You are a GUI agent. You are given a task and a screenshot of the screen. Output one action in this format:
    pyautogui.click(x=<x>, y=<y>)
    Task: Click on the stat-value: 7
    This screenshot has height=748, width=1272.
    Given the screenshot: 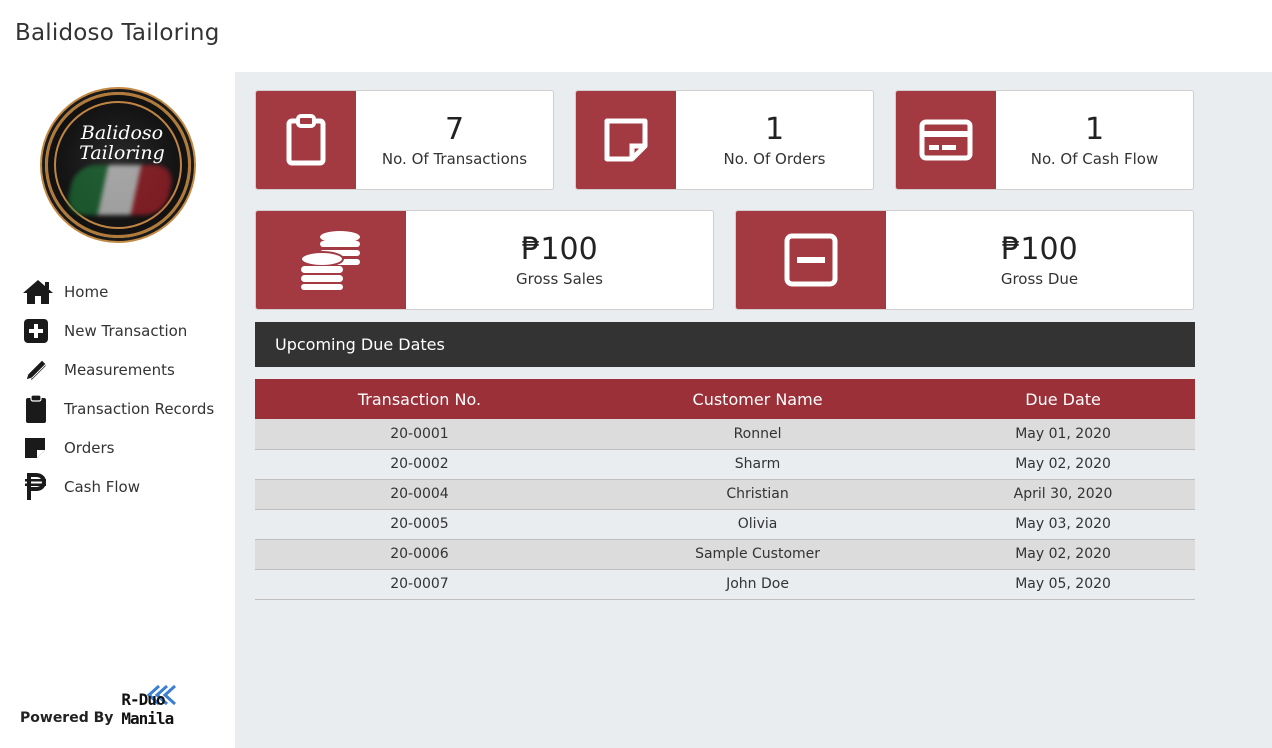 What is the action you would take?
    pyautogui.click(x=454, y=129)
    